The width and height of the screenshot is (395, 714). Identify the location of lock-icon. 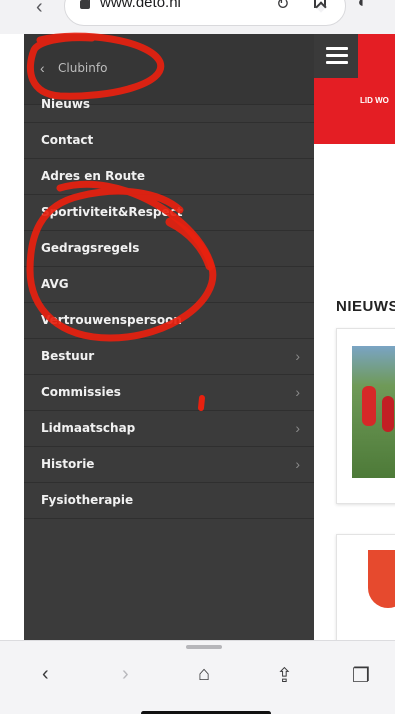
(85, 4).